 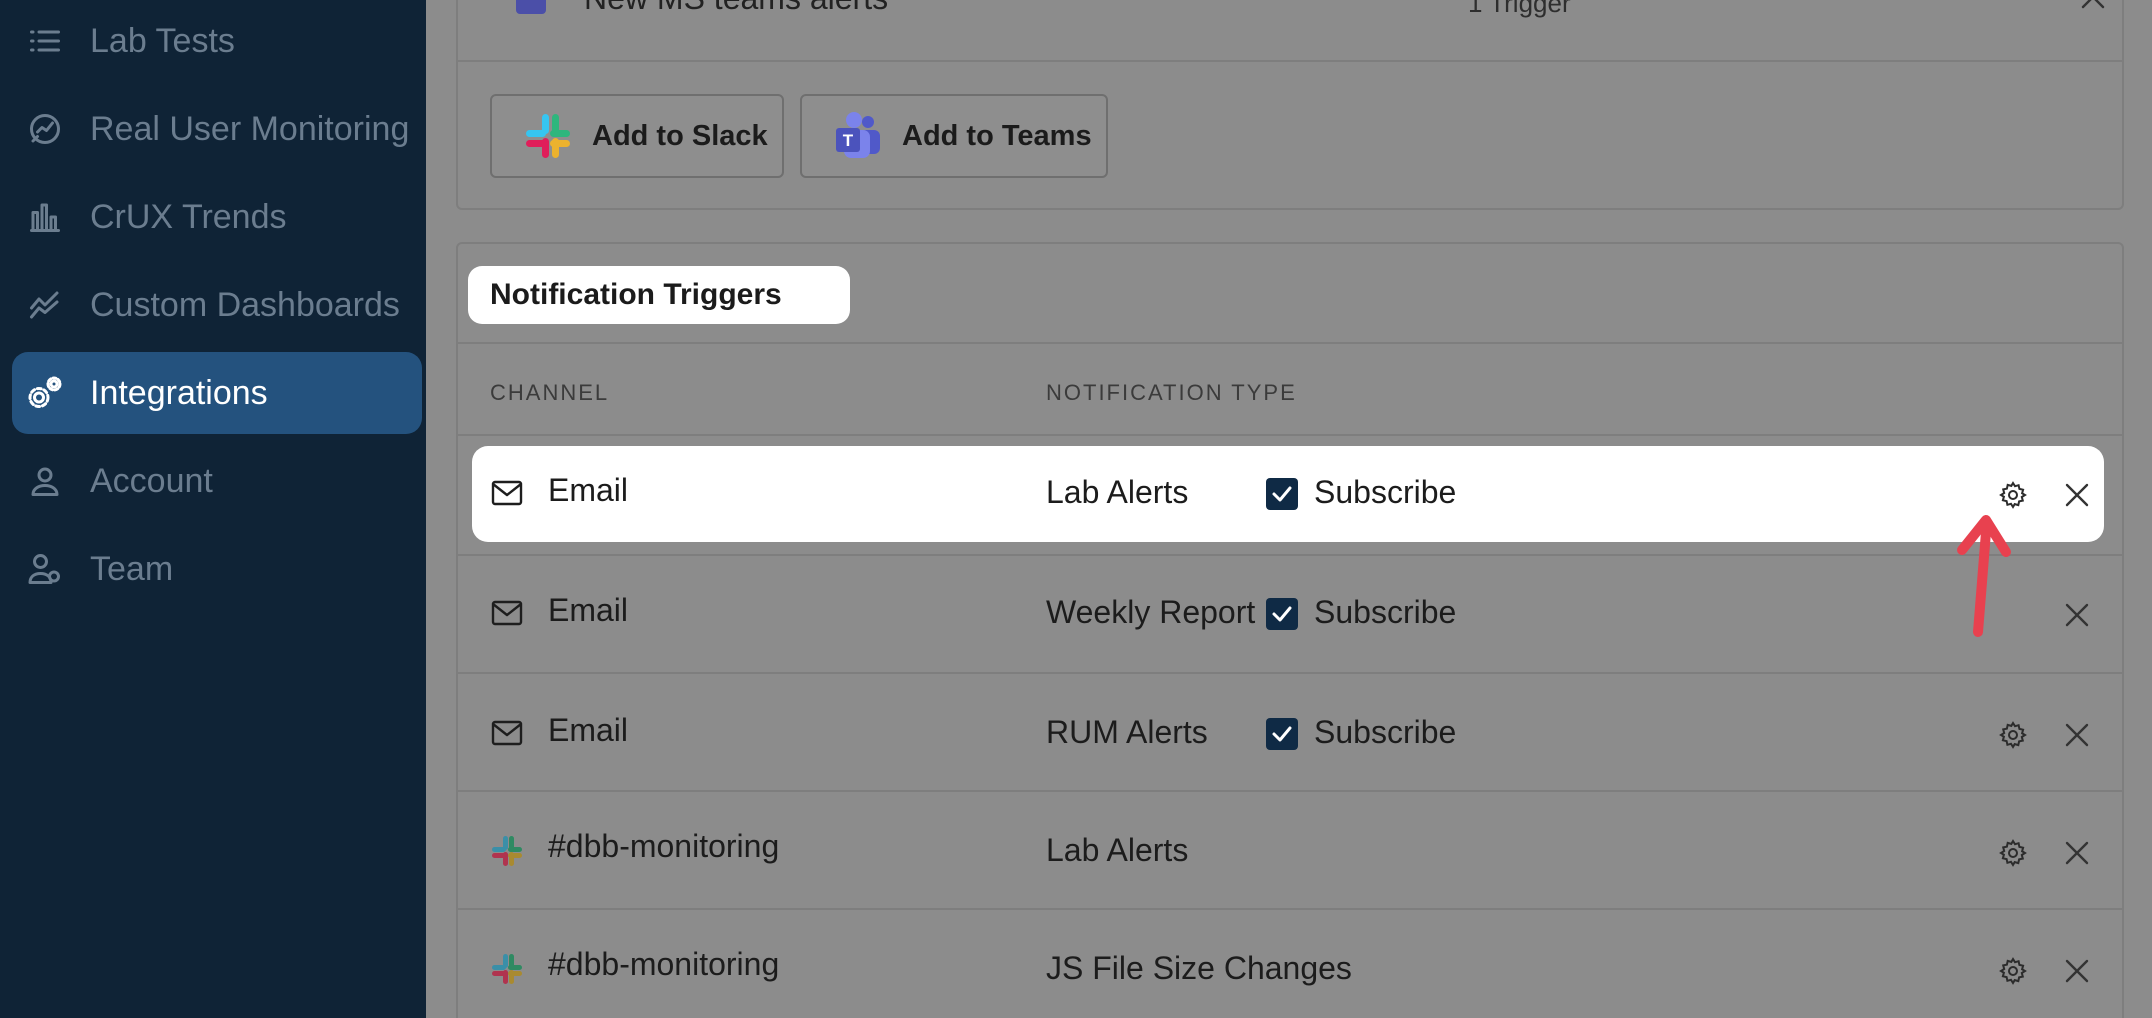 I want to click on column-header-notification-type: NOTIFICATION TYPE, so click(x=1171, y=392).